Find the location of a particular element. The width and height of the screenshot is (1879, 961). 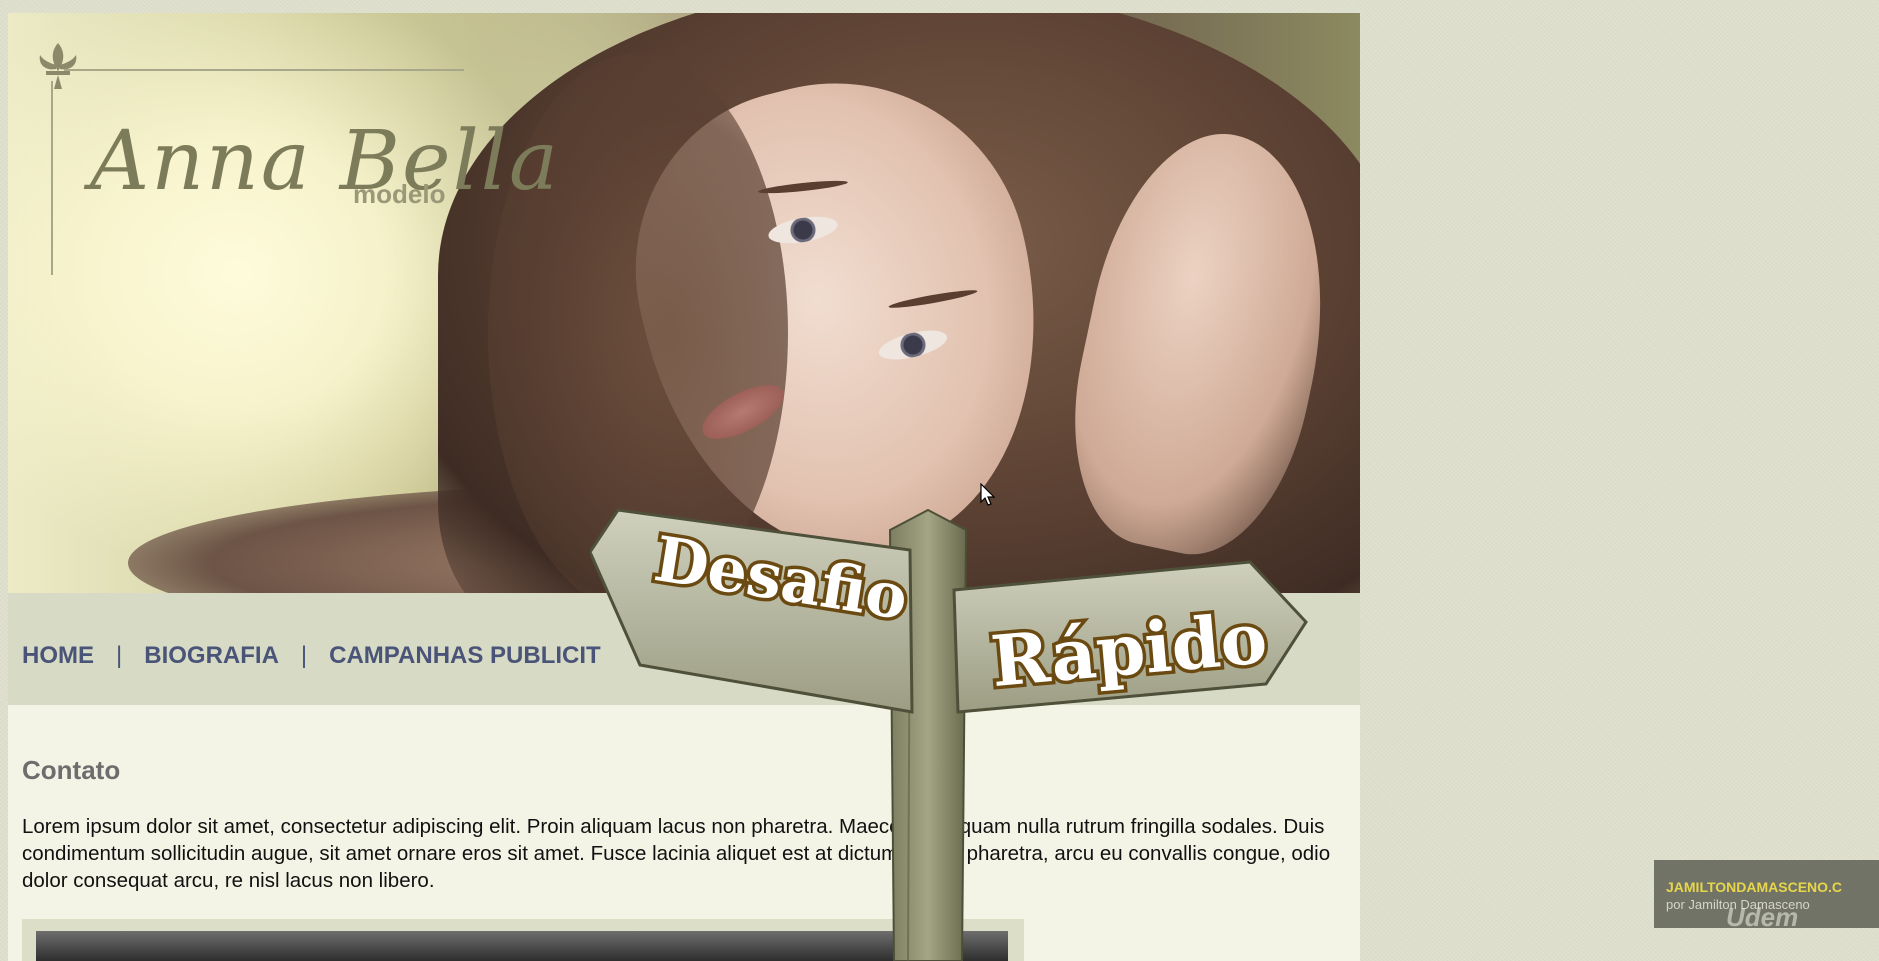

content-title: Contato is located at coordinates (71, 770).